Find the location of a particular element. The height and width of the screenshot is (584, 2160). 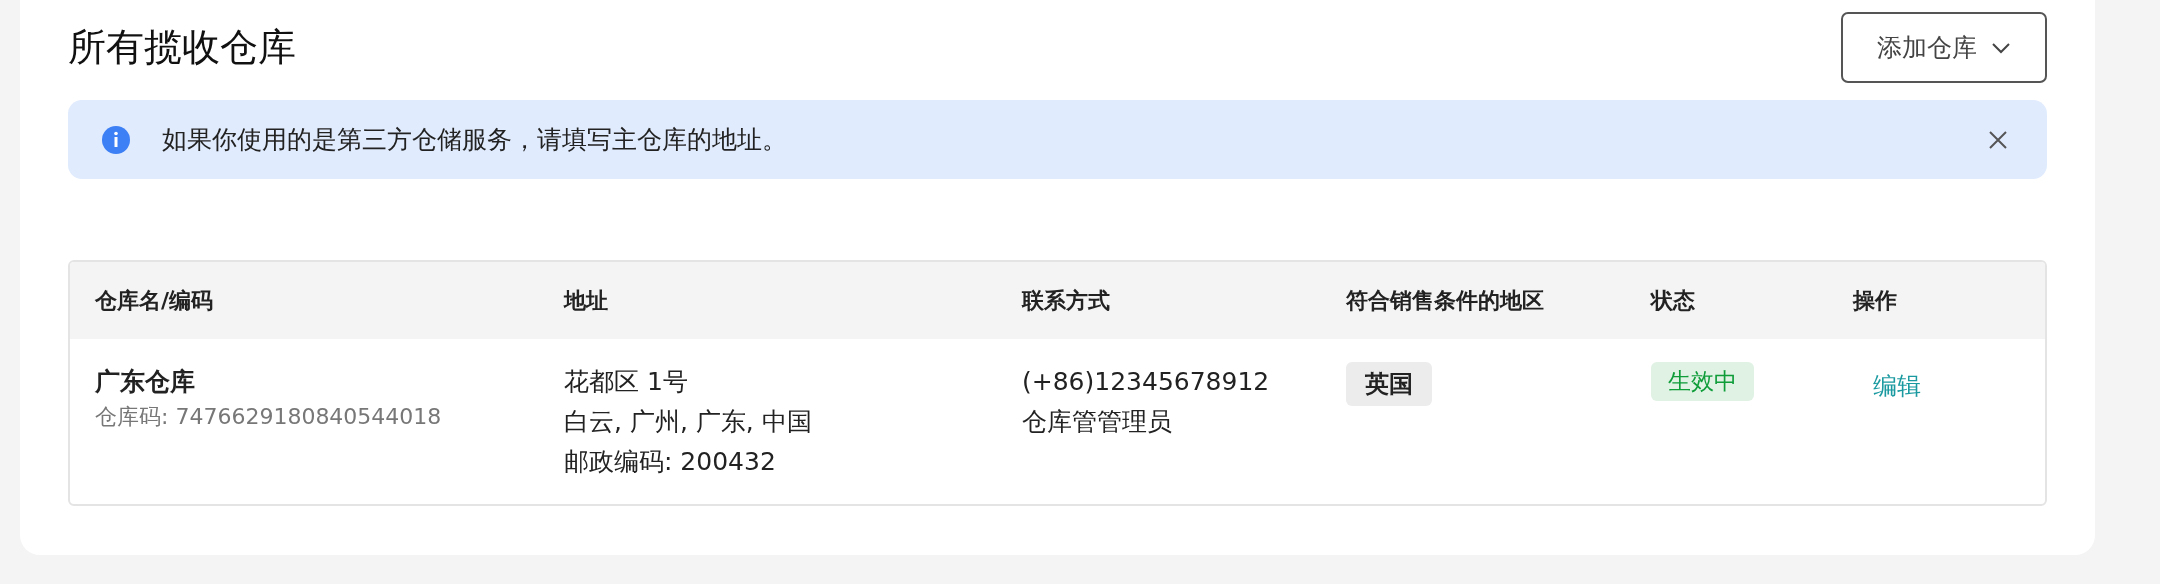

column-header: 状态 is located at coordinates (1673, 300).